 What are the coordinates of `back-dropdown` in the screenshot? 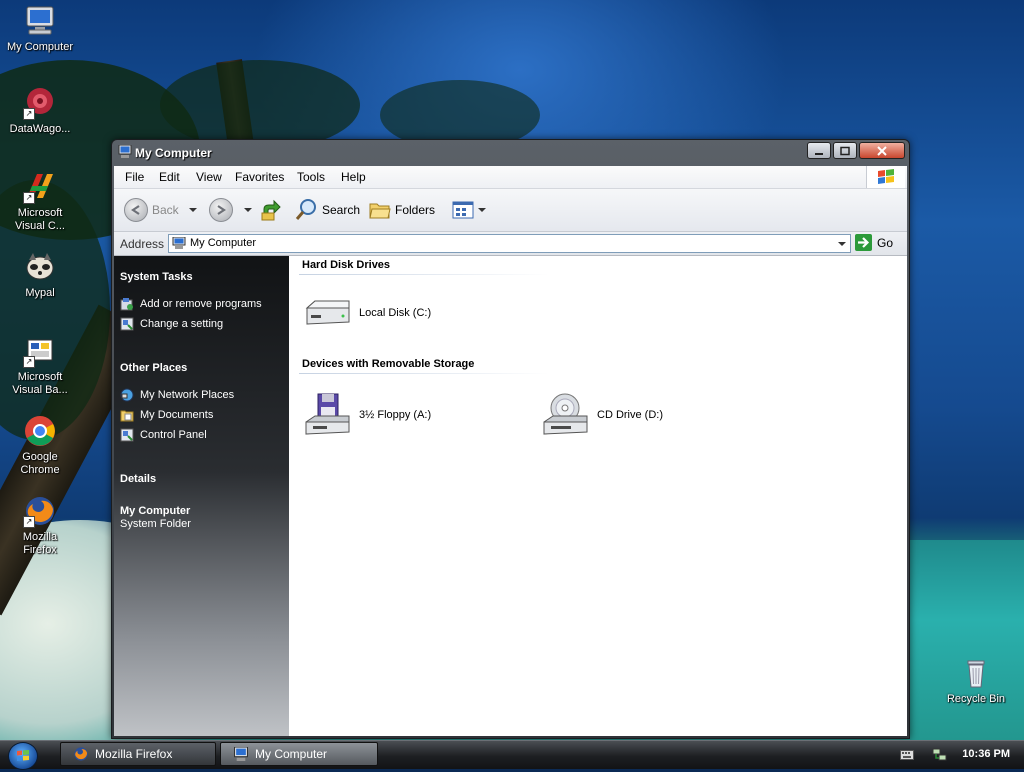 It's located at (193, 210).